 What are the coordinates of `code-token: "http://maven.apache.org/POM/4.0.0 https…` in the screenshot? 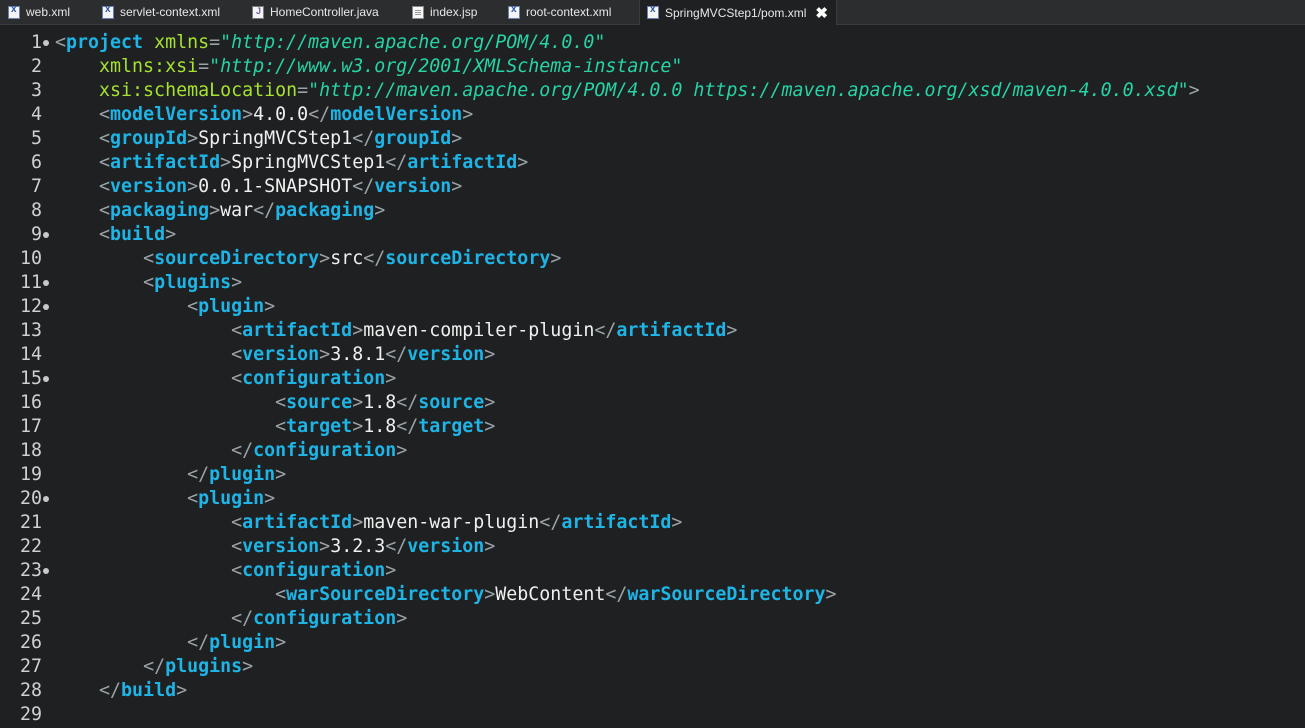 It's located at (748, 90).